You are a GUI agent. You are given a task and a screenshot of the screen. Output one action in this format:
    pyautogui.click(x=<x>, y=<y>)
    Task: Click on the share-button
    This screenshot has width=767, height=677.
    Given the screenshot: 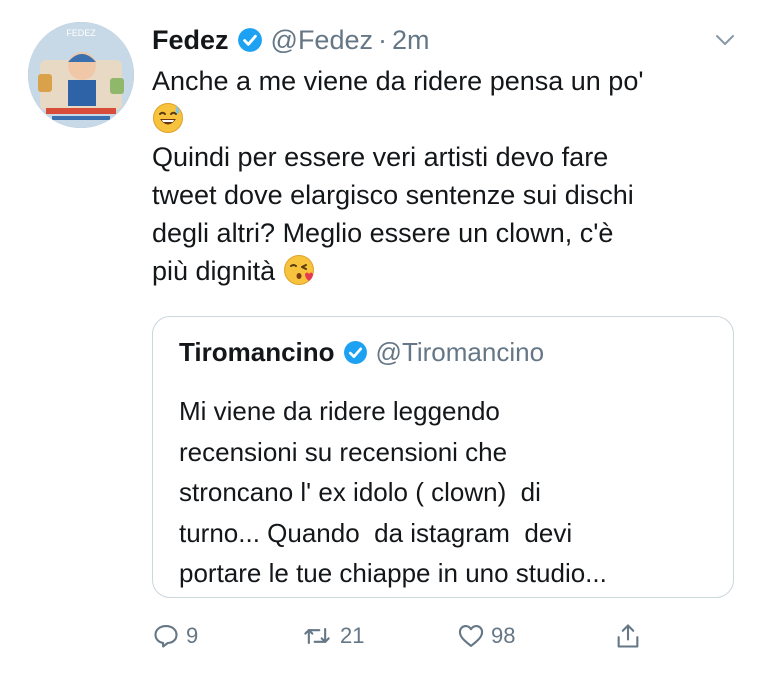 What is the action you would take?
    pyautogui.click(x=631, y=636)
    